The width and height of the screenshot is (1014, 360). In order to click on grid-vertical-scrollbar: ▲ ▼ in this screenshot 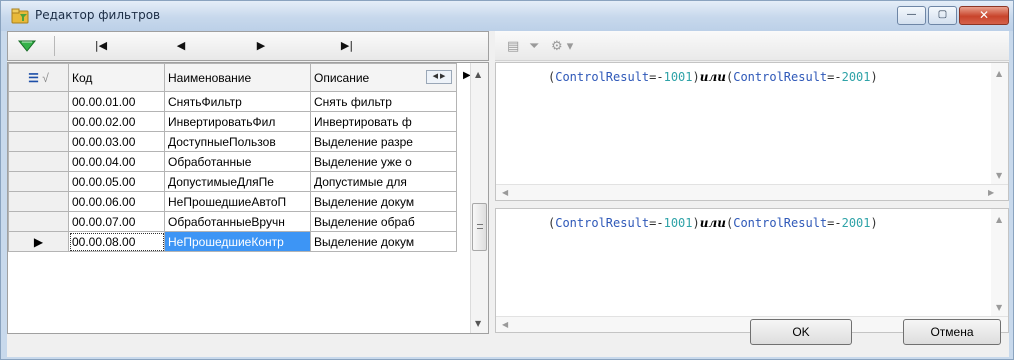, I will do `click(479, 198)`.